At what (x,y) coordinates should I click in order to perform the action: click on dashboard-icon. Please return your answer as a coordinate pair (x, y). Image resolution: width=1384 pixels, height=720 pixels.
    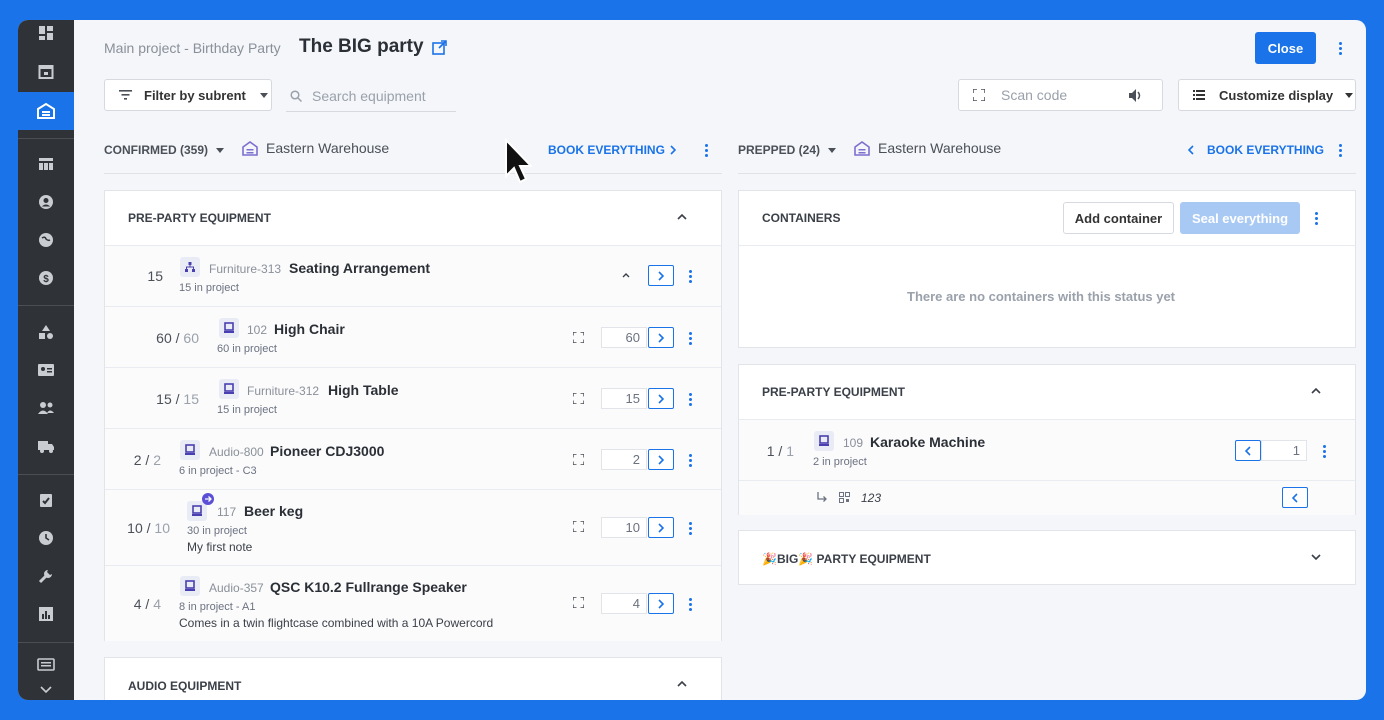
    Looking at the image, I should click on (46, 33).